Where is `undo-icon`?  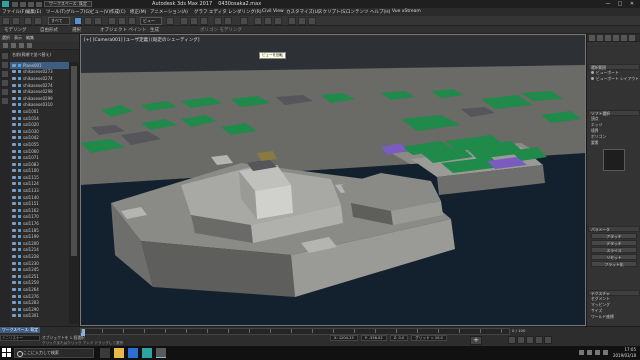
undo-icon is located at coordinates (39, 4).